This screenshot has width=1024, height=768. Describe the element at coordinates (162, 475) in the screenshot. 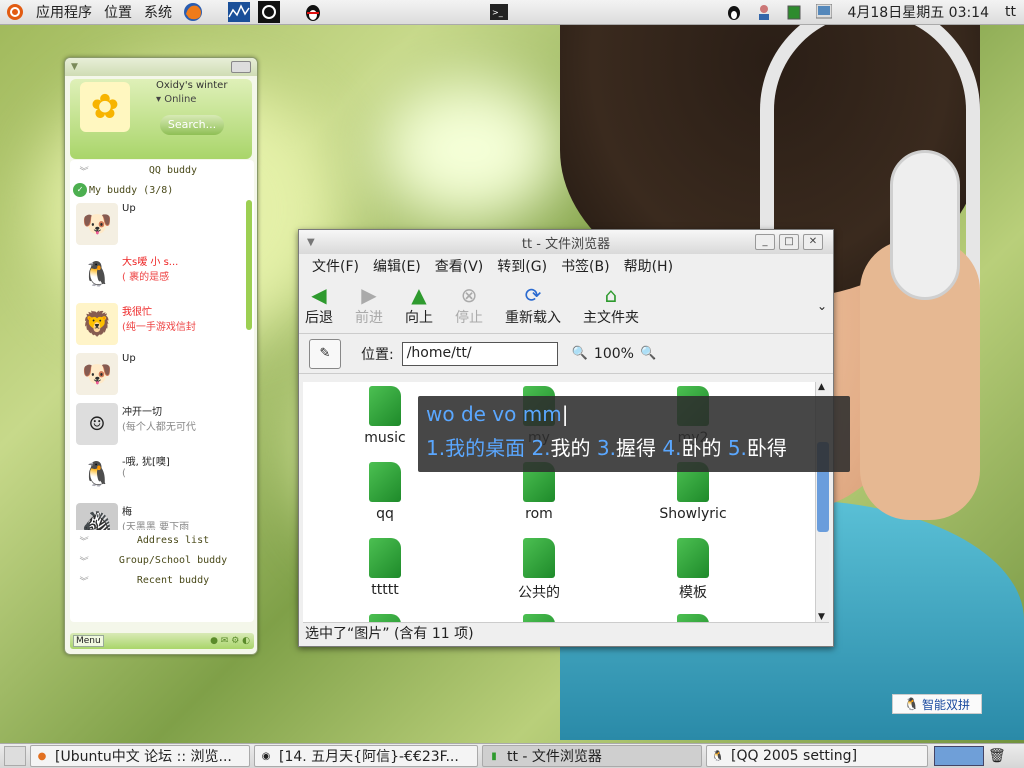

I see `buddy-row: 🐧 -哦, 犹[噢](` at that location.